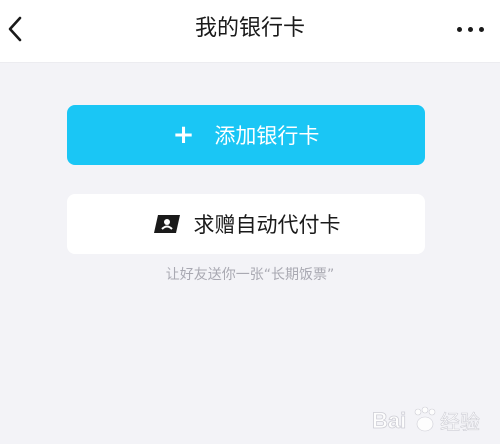 This screenshot has width=500, height=444. I want to click on navigation-bar: 我的银行卡, so click(250, 31).